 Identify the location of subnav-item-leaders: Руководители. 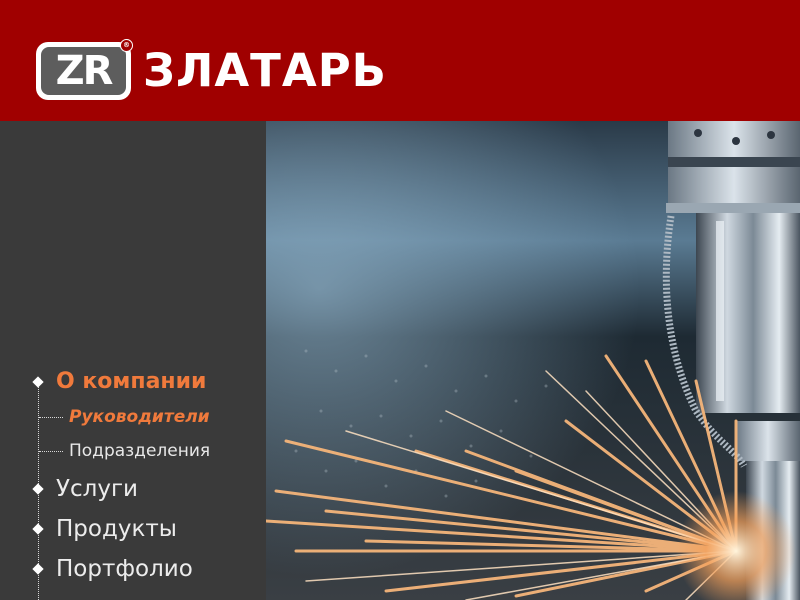
(124, 417).